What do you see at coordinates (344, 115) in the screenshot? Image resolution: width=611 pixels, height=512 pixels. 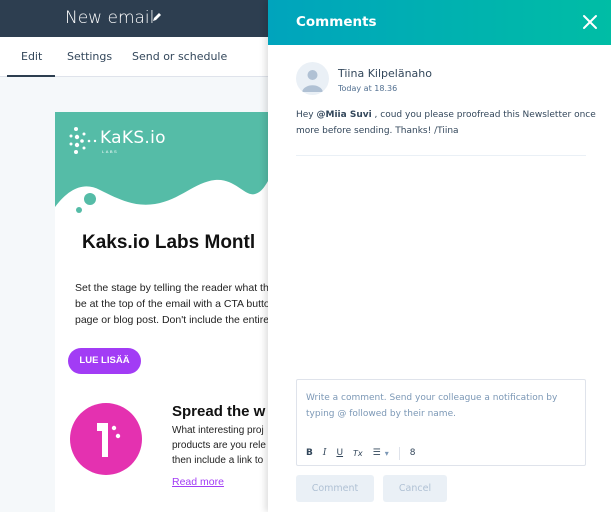 I see `mention: @Miia Suvi` at bounding box center [344, 115].